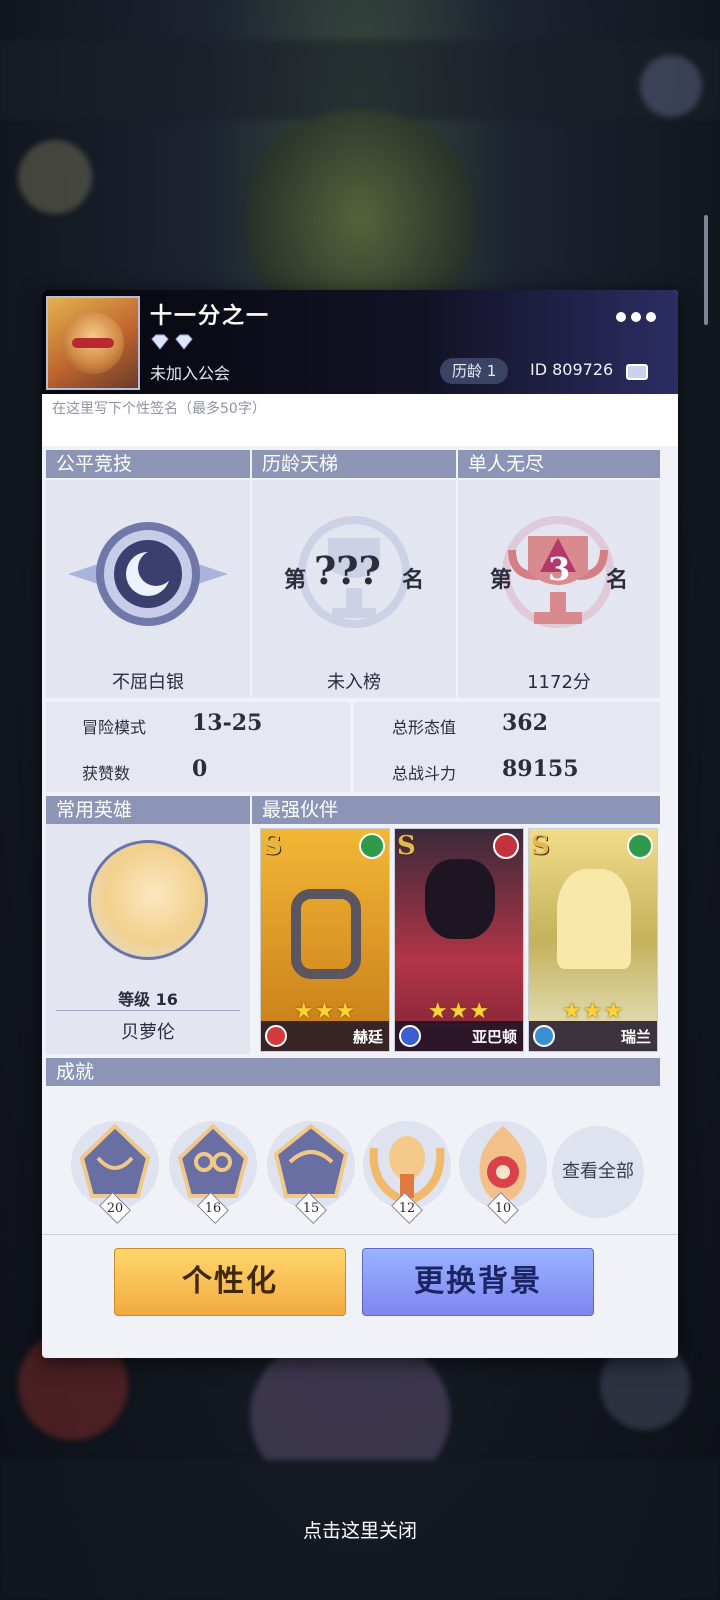 Image resolution: width=720 pixels, height=1600 pixels. Describe the element at coordinates (360, 80) in the screenshot. I see `background-top-bar` at that location.